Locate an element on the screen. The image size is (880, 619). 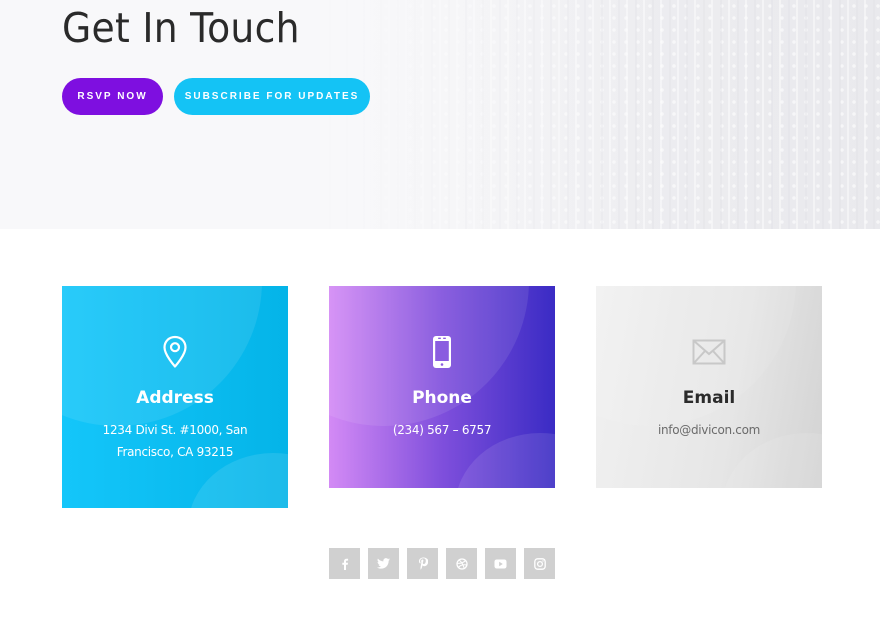
smartphone-icon is located at coordinates (442, 352).